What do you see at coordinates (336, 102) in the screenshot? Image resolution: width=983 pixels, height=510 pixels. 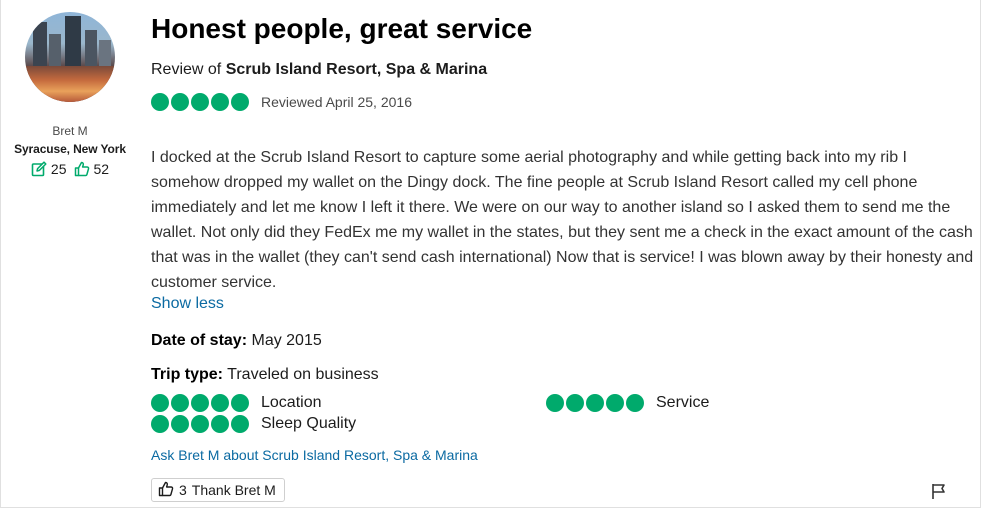 I see `reviewed-date: Reviewed April 25, 2016` at bounding box center [336, 102].